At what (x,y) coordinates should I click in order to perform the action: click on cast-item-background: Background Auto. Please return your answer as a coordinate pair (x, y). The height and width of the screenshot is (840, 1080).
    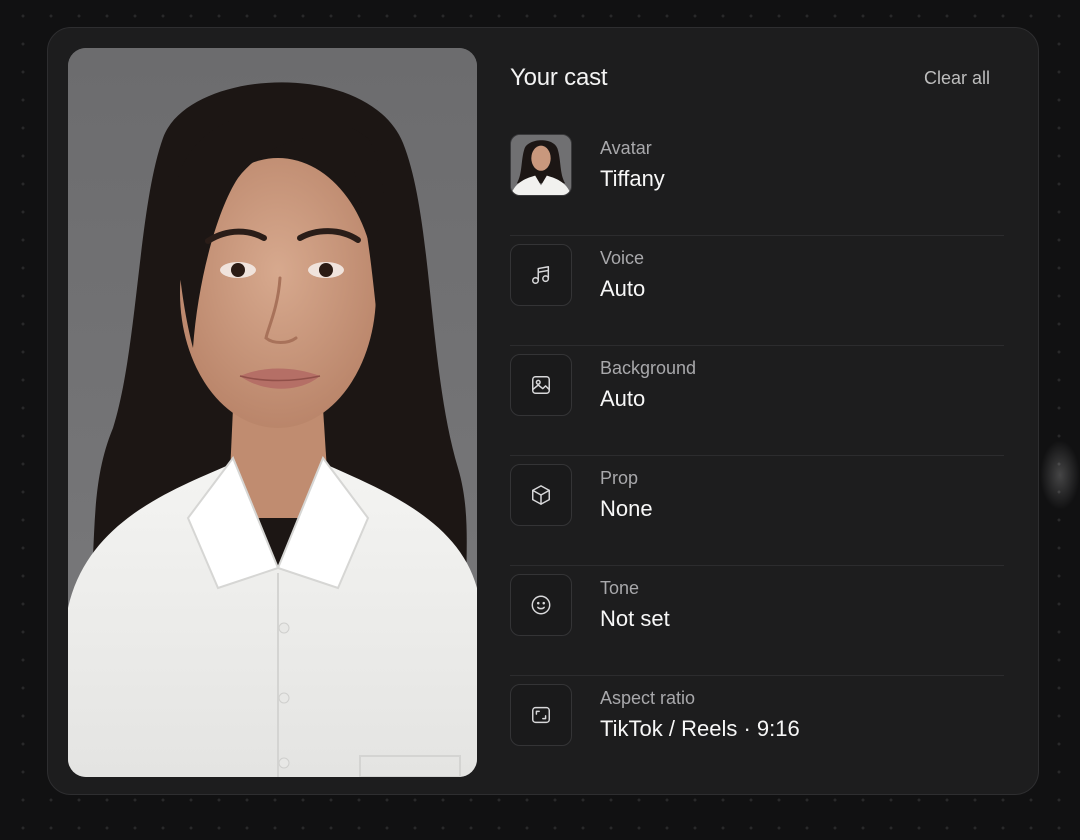
    Looking at the image, I should click on (757, 401).